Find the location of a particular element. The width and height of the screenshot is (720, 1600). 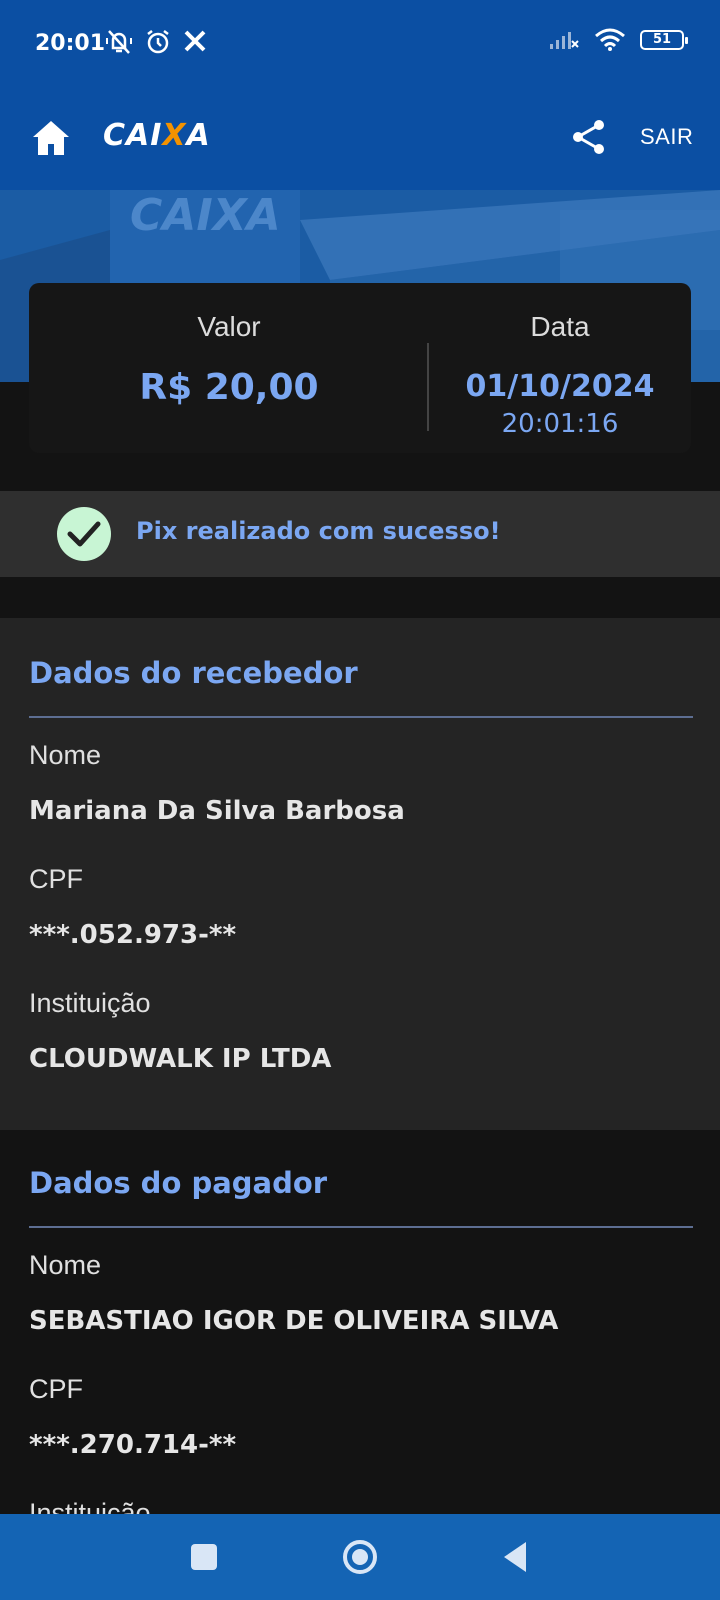

pagador-nome-label: Nome is located at coordinates (65, 1265).